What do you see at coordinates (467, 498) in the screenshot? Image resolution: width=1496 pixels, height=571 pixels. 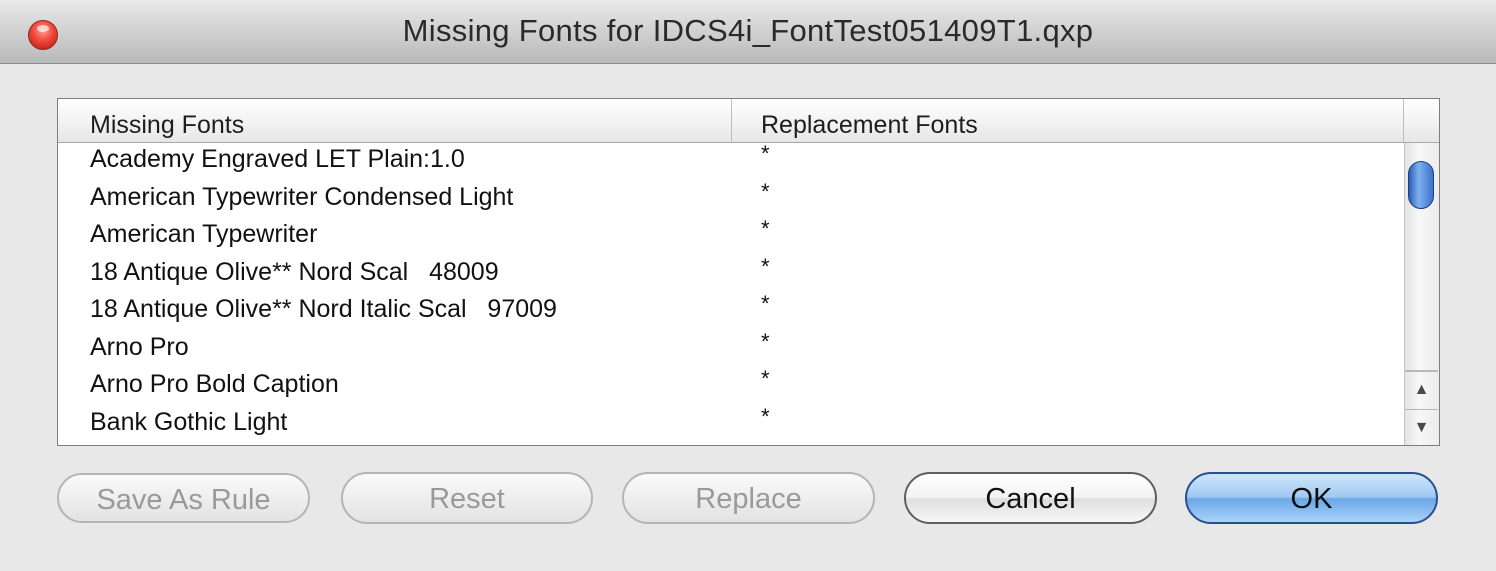 I see `reset-button: Reset` at bounding box center [467, 498].